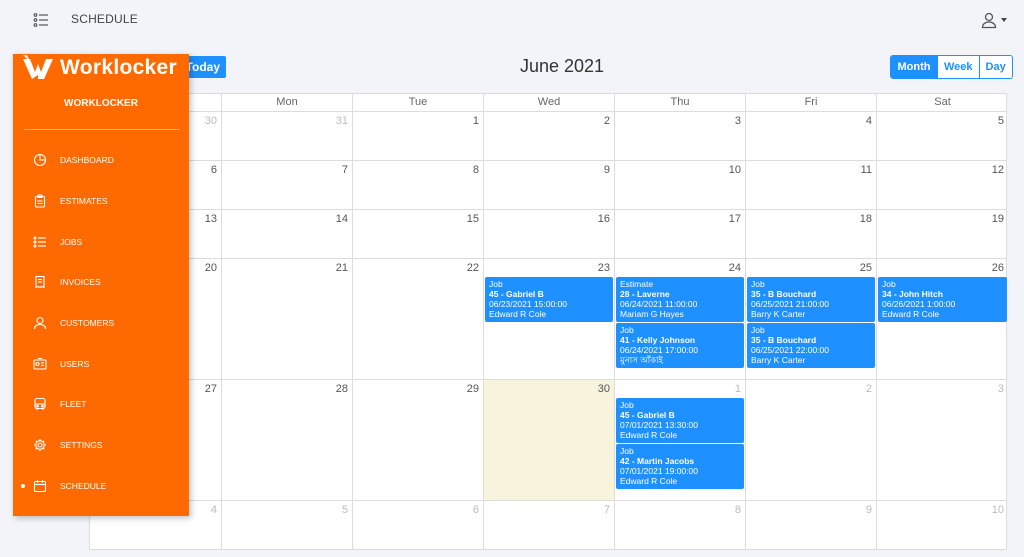  I want to click on user-menu-button, so click(995, 20).